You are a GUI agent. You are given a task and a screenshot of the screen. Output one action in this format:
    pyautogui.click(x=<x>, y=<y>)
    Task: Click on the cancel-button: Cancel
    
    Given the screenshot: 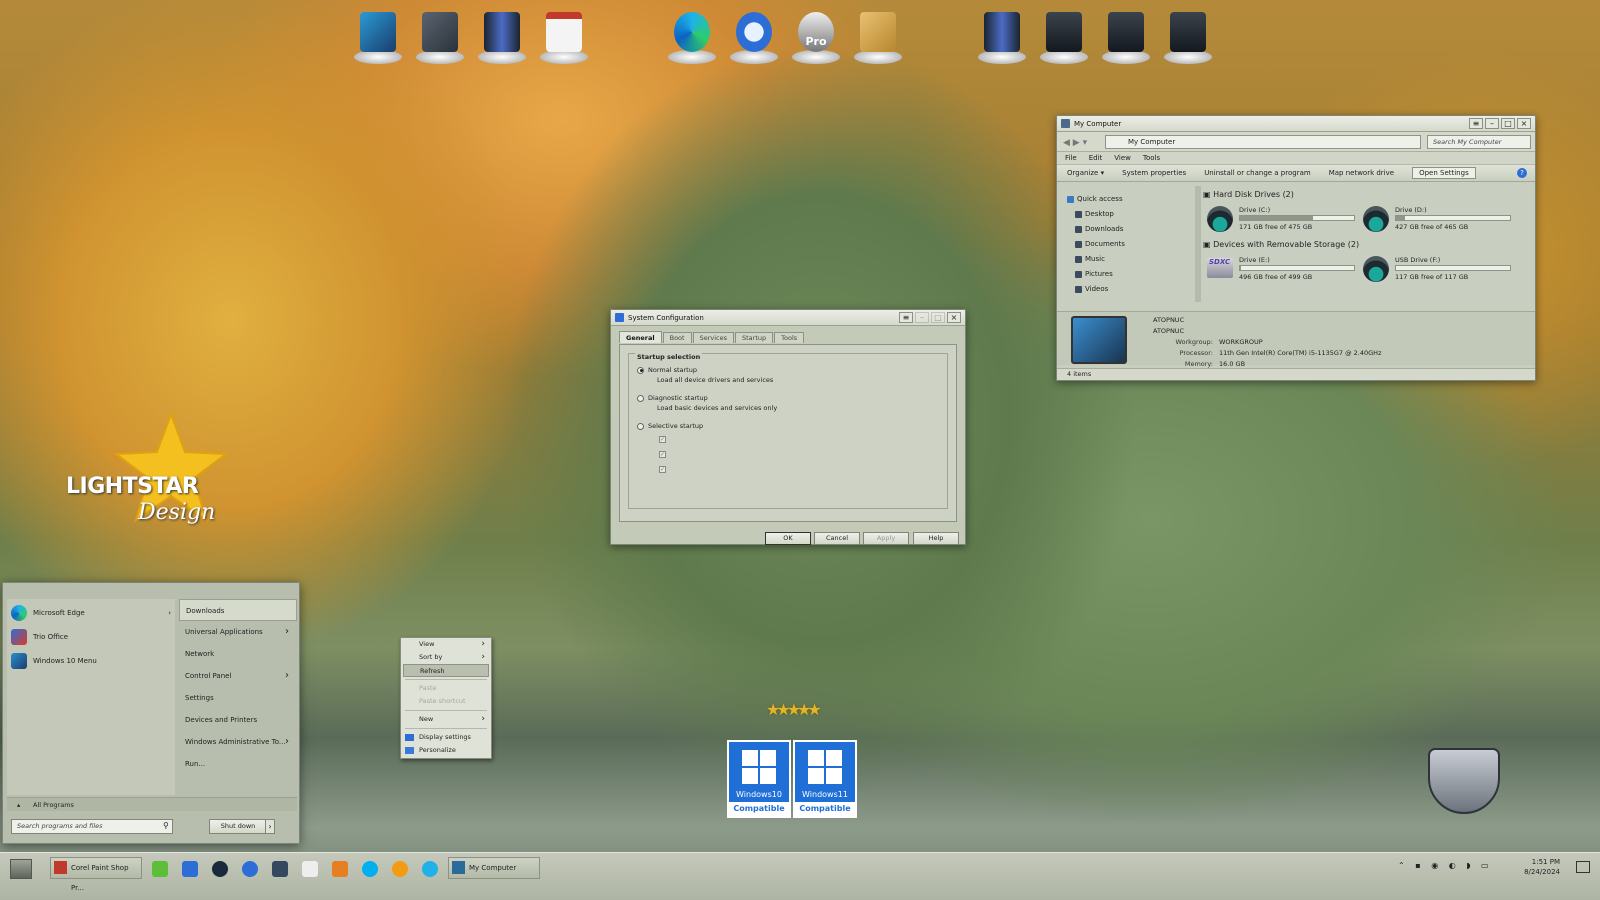 What is the action you would take?
    pyautogui.click(x=837, y=538)
    